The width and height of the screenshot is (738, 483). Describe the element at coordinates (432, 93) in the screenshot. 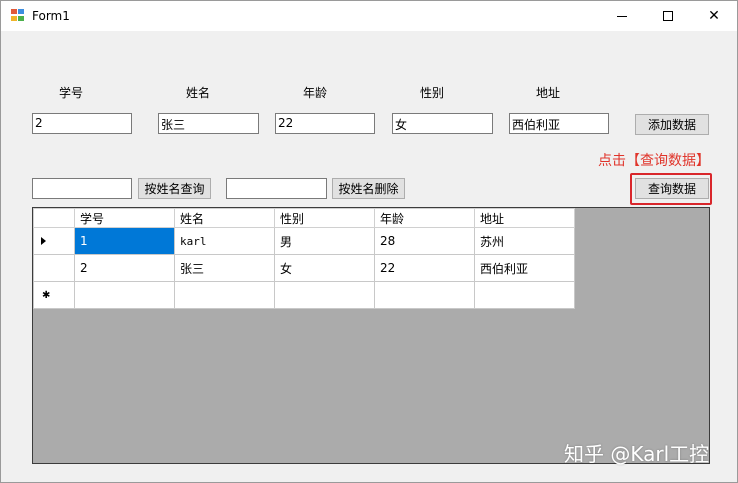

I see `label-gender: 性别` at that location.